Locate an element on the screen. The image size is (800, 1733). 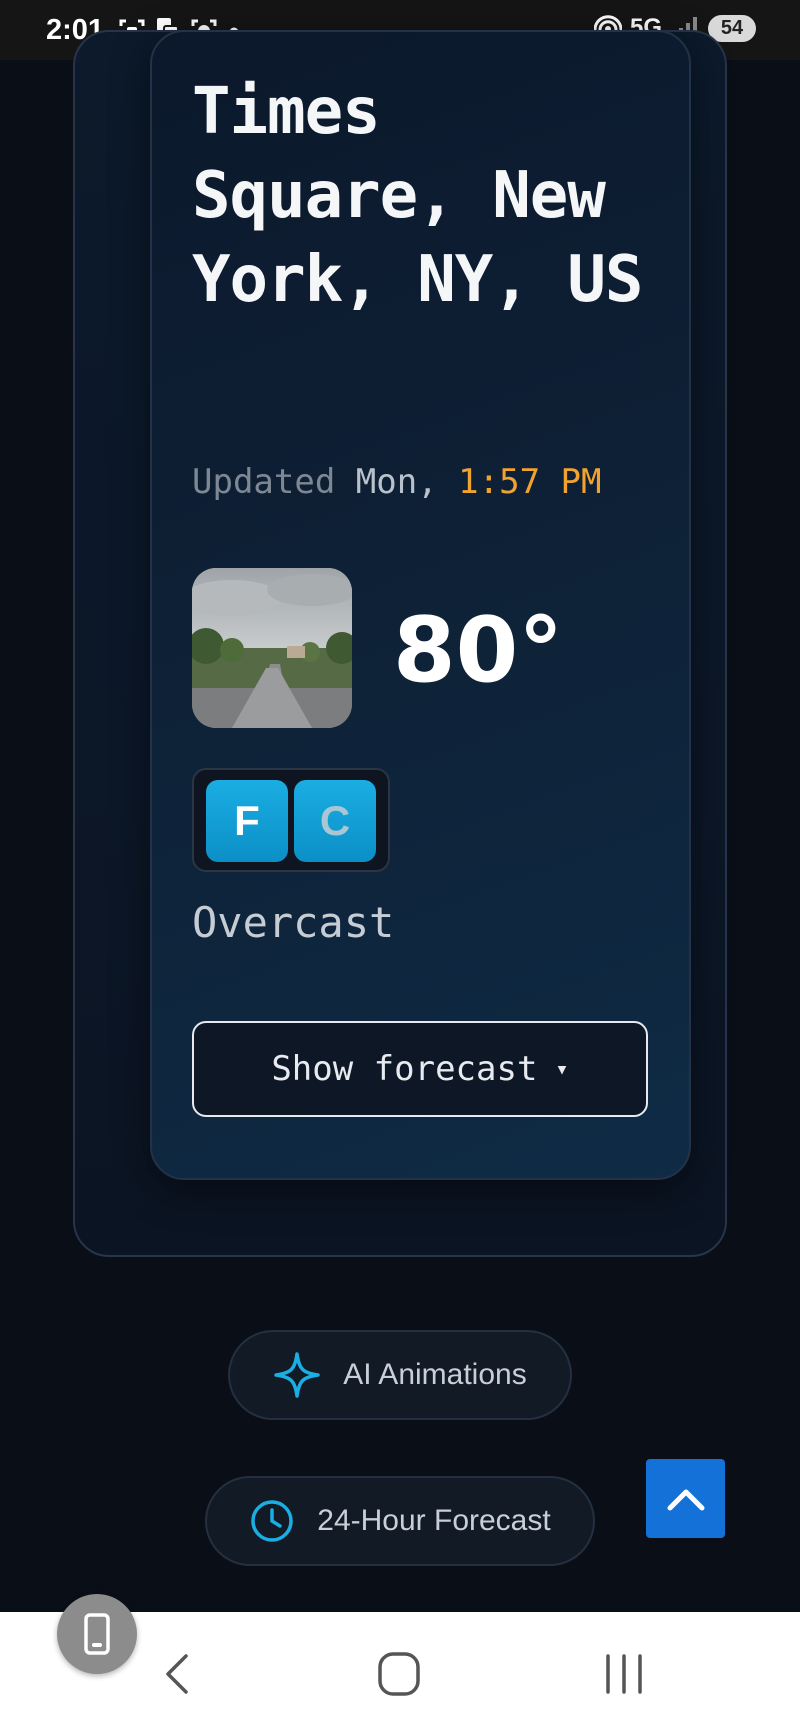
temperature: 80° is located at coordinates (478, 650).